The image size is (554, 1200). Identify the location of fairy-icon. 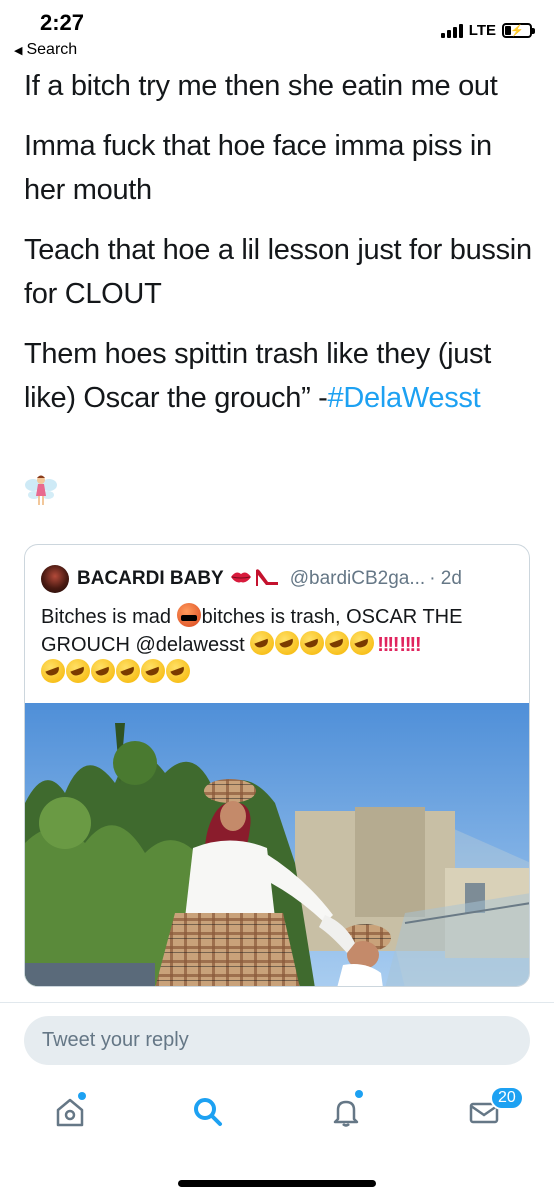
(41, 490).